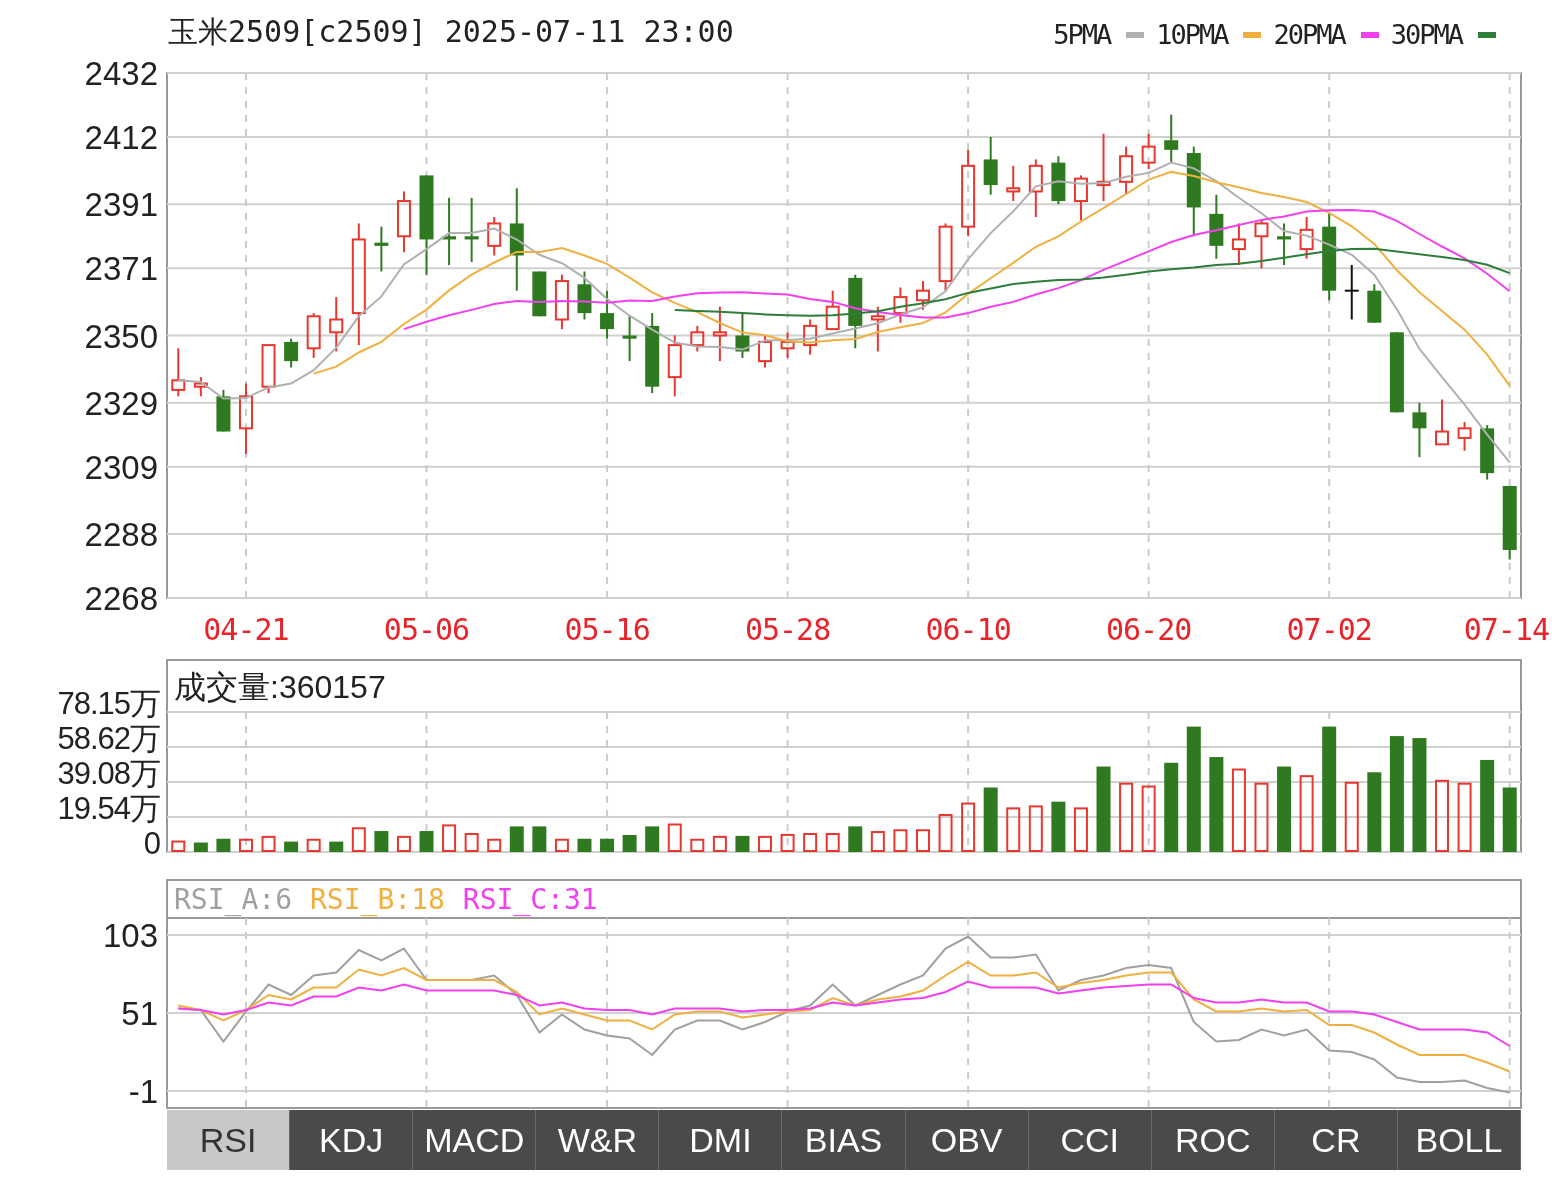 The image size is (1552, 1204). I want to click on axis-label: 05-28, so click(787, 629).